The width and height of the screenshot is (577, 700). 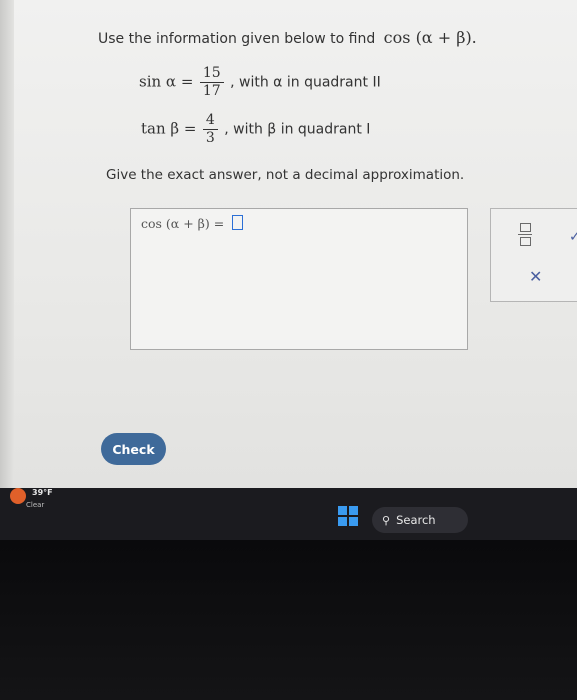 I want to click on weather-temperature: 39°F, so click(x=42, y=492).